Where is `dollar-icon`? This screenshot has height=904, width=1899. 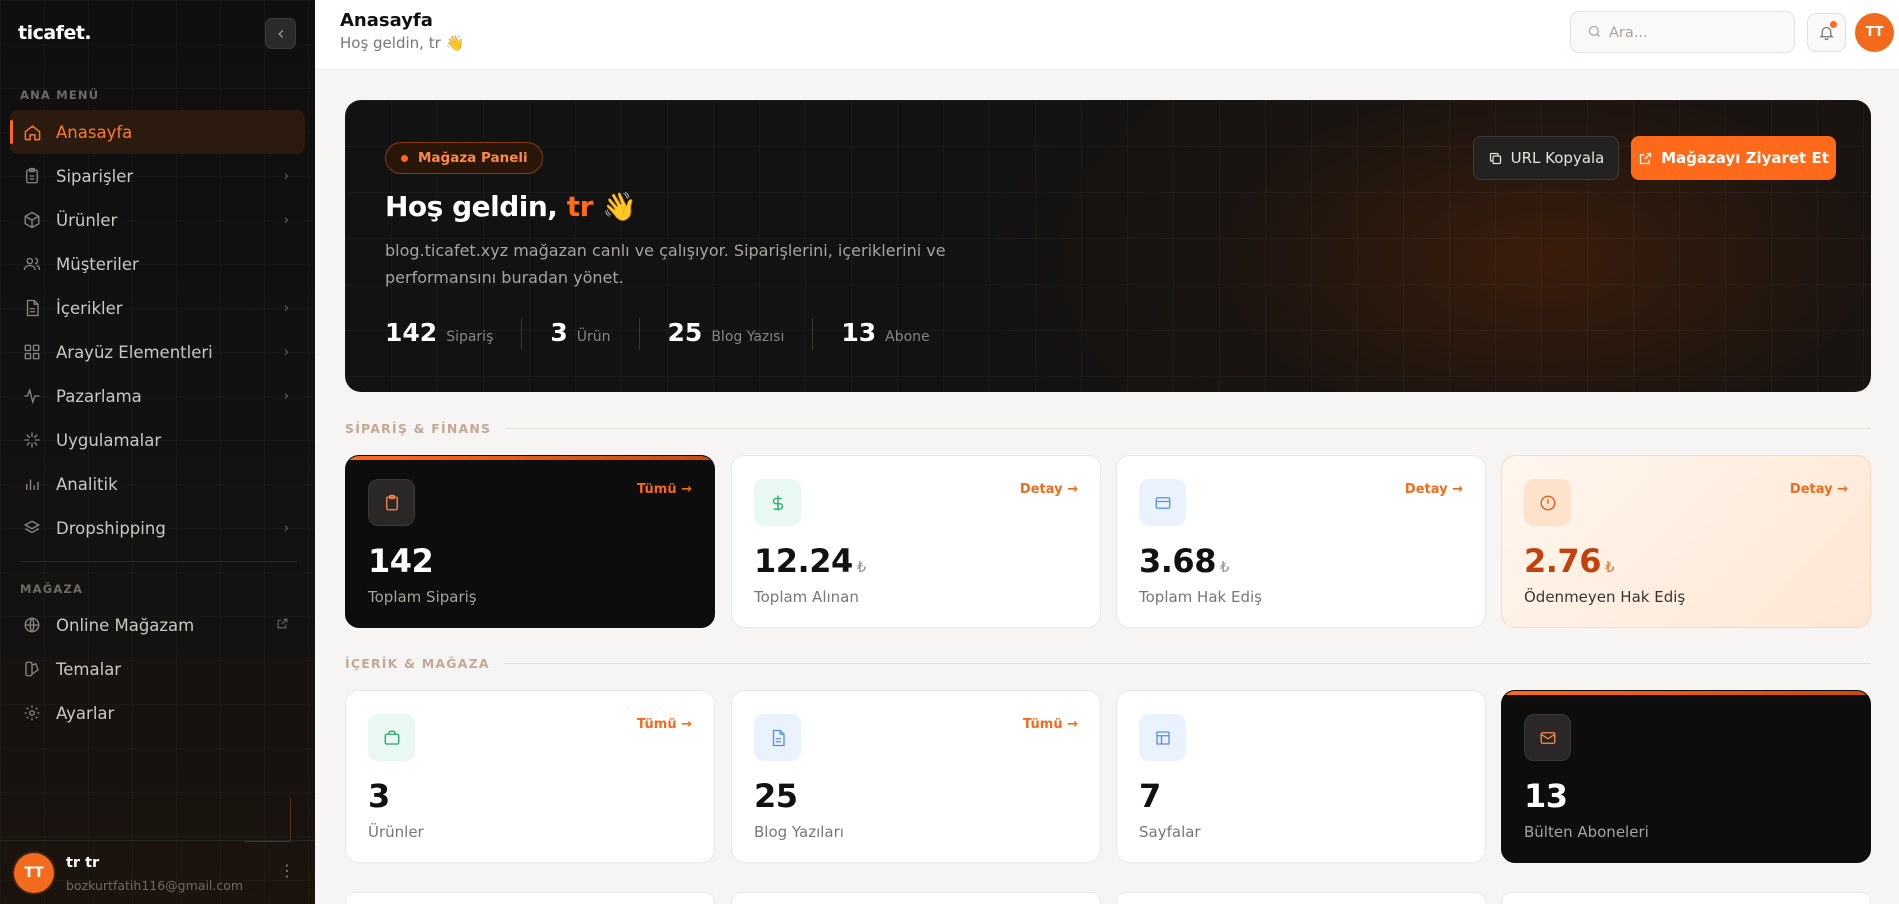 dollar-icon is located at coordinates (777, 502).